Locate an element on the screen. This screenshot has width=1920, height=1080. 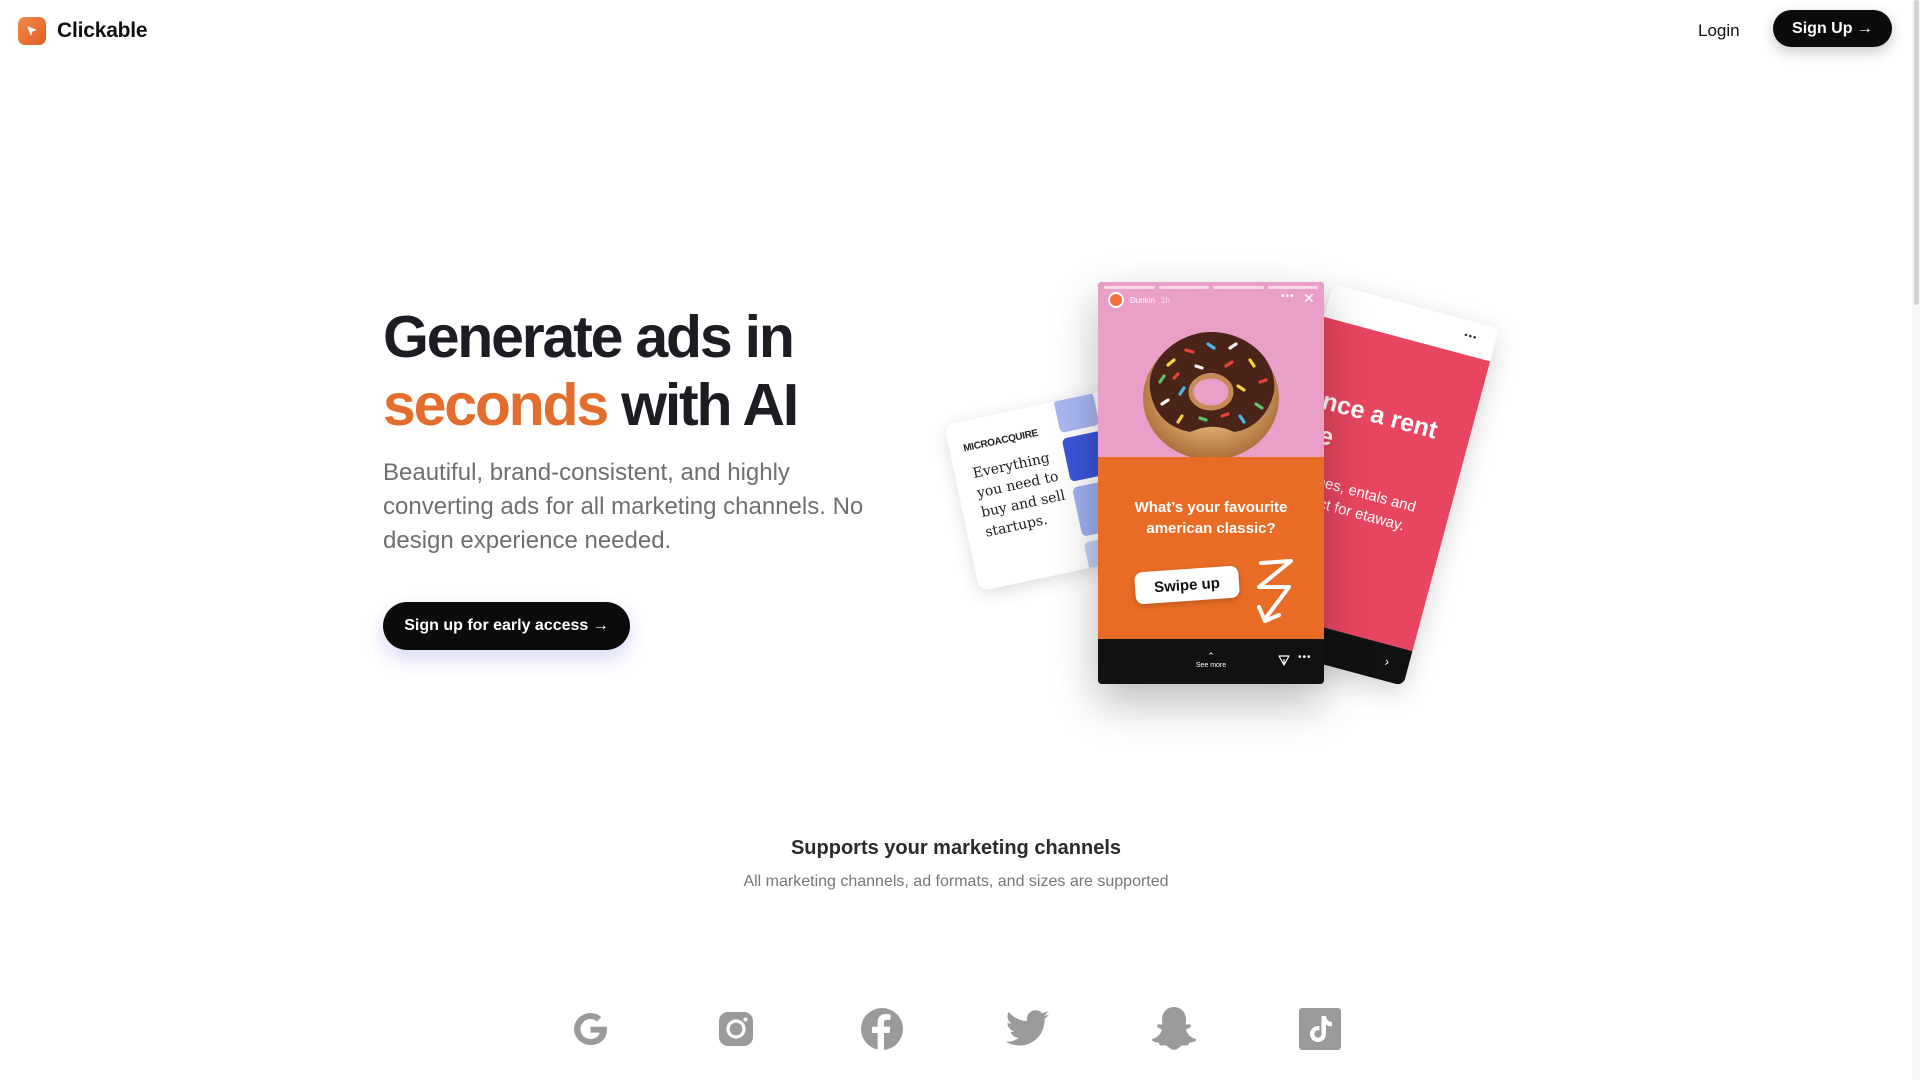
story-time: 1h is located at coordinates (1165, 300).